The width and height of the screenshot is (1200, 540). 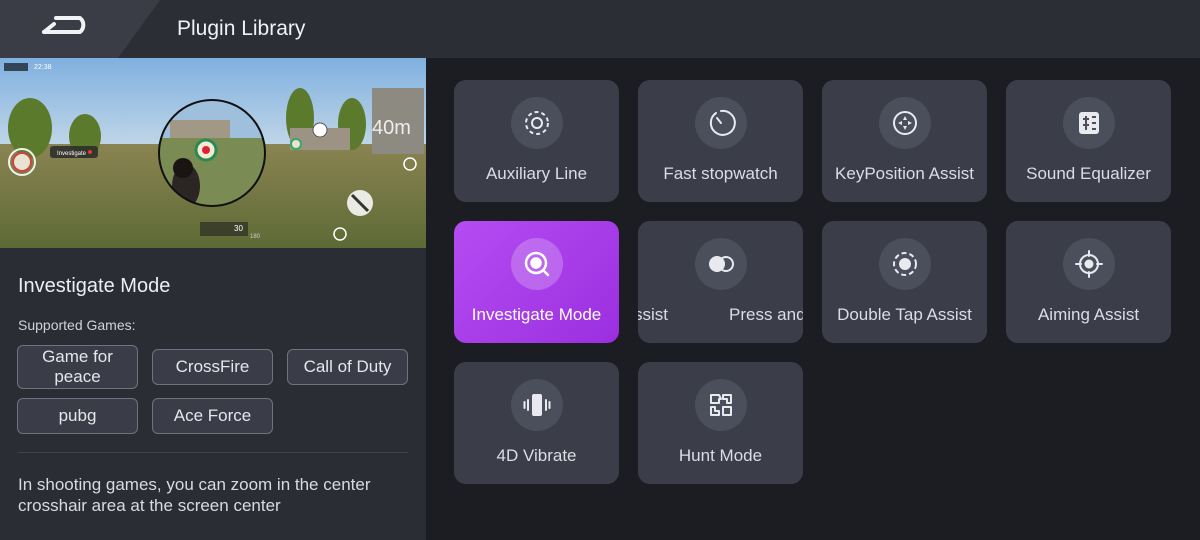 What do you see at coordinates (537, 405) in the screenshot?
I see `vibrate-icon` at bounding box center [537, 405].